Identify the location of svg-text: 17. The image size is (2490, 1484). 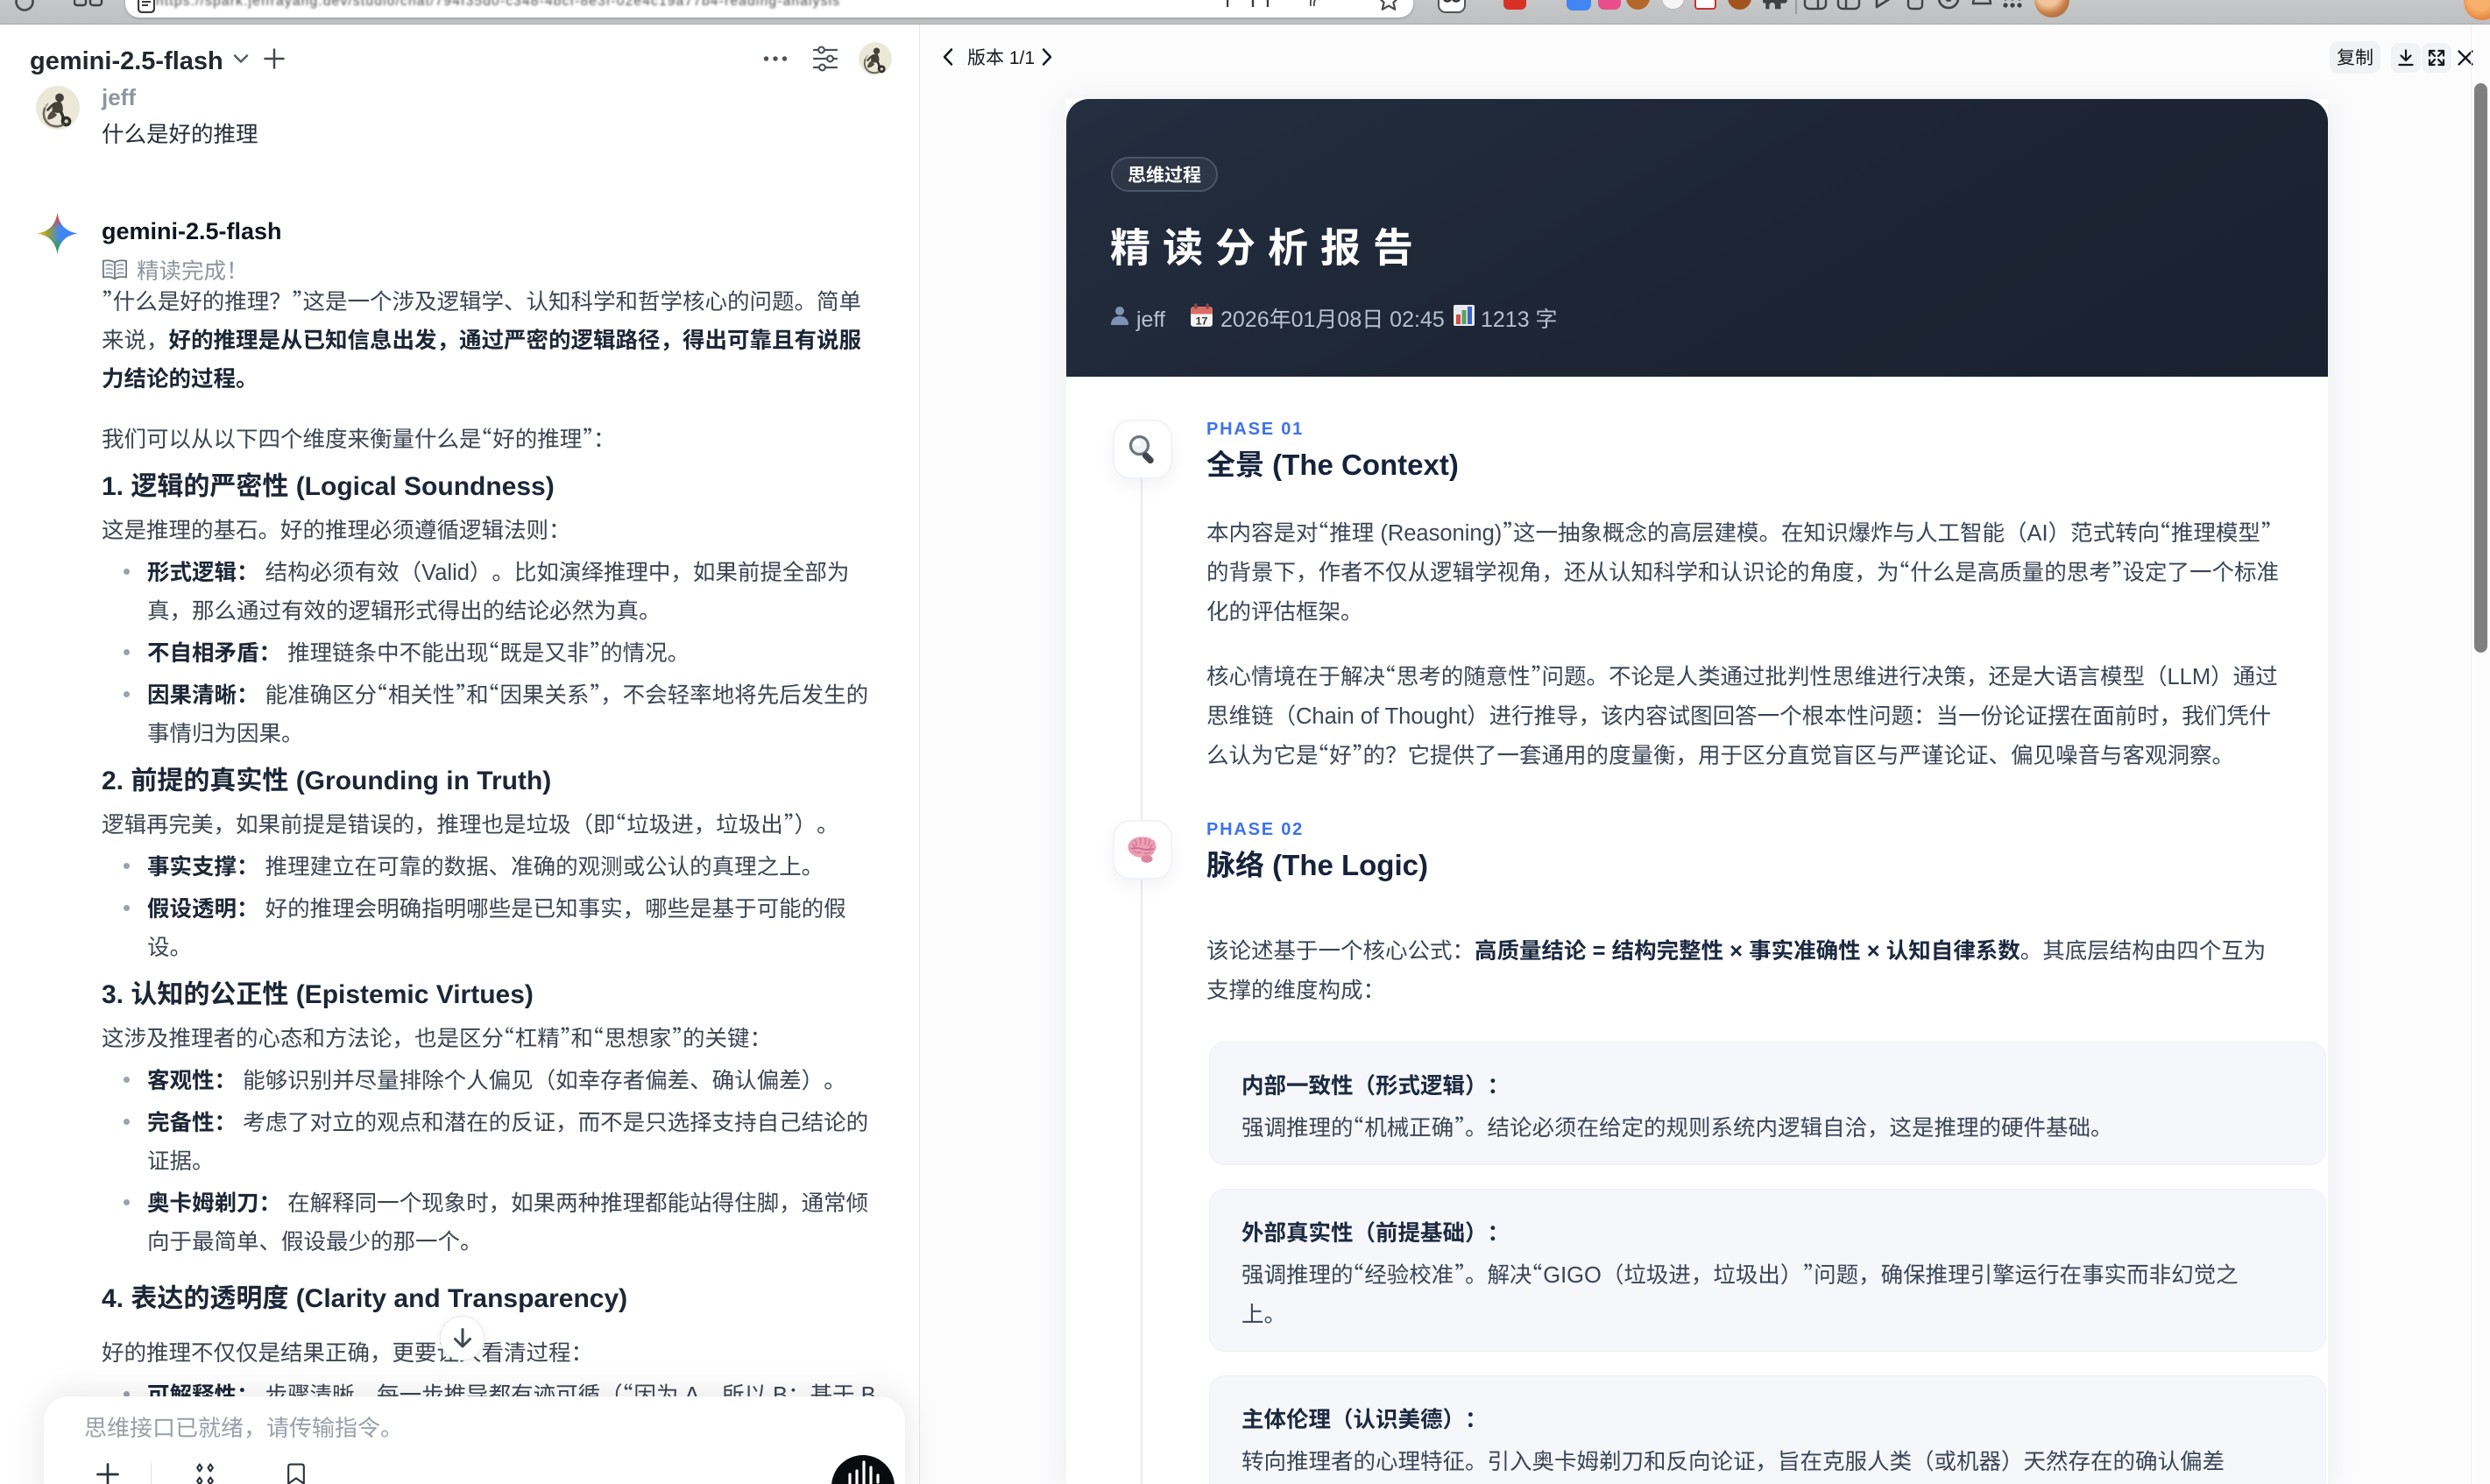
(1202, 320).